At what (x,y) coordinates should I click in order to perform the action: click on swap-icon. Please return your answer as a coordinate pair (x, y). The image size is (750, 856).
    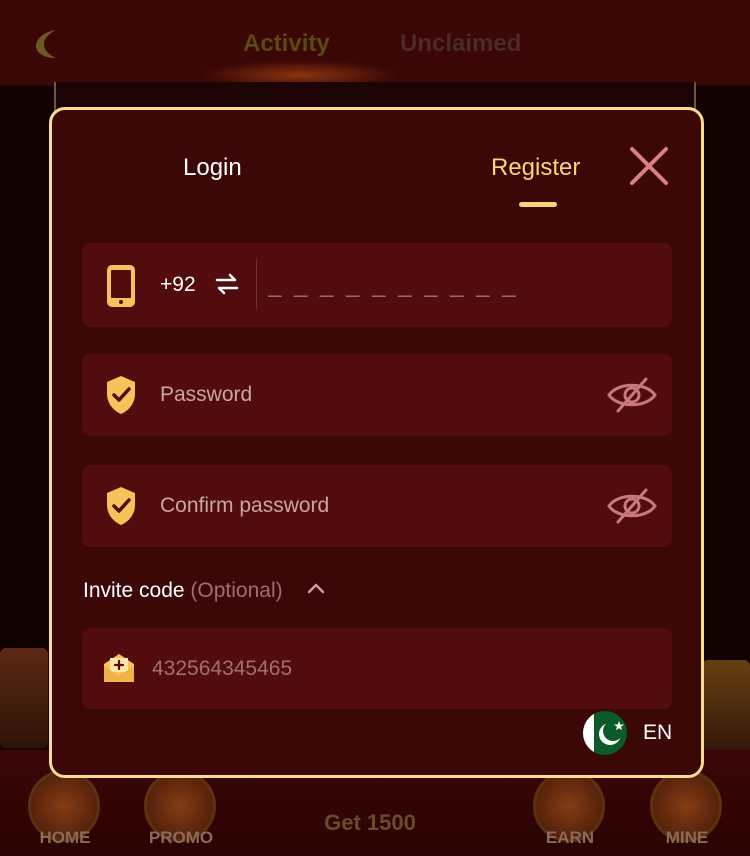
    Looking at the image, I should click on (227, 284).